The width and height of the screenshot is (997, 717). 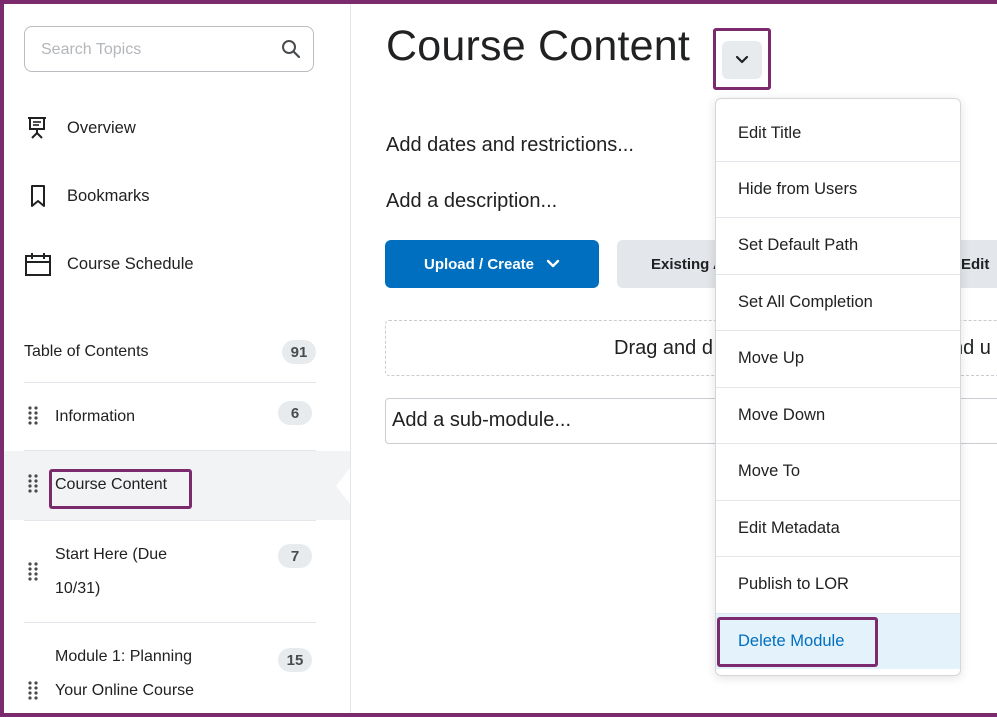 I want to click on toc-item-start-here: Start Here (Due 10/31) 7, so click(x=170, y=571).